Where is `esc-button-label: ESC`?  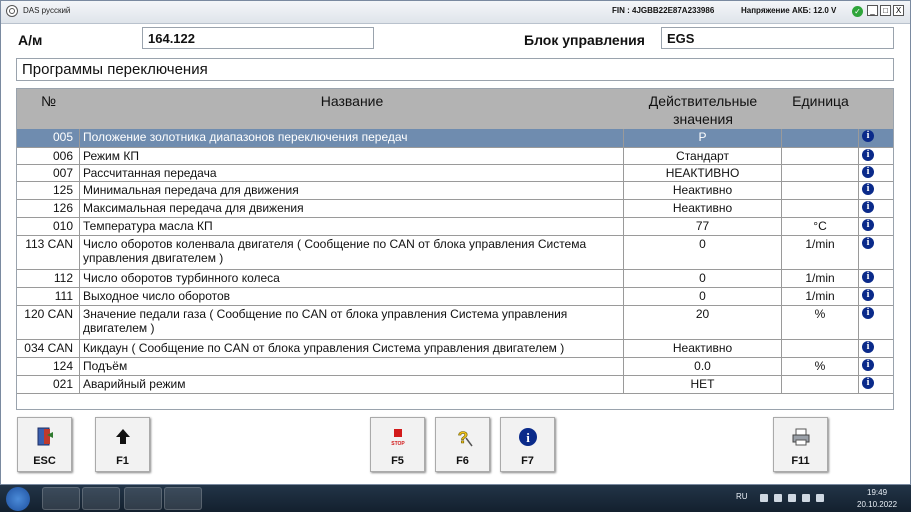
esc-button-label: ESC is located at coordinates (44, 461).